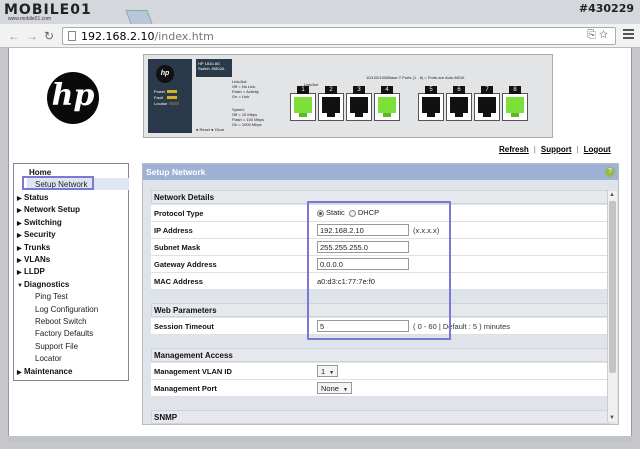  Describe the element at coordinates (47, 209) in the screenshot. I see `sidebar-item-network-setup: ▶ Network Setup` at that location.